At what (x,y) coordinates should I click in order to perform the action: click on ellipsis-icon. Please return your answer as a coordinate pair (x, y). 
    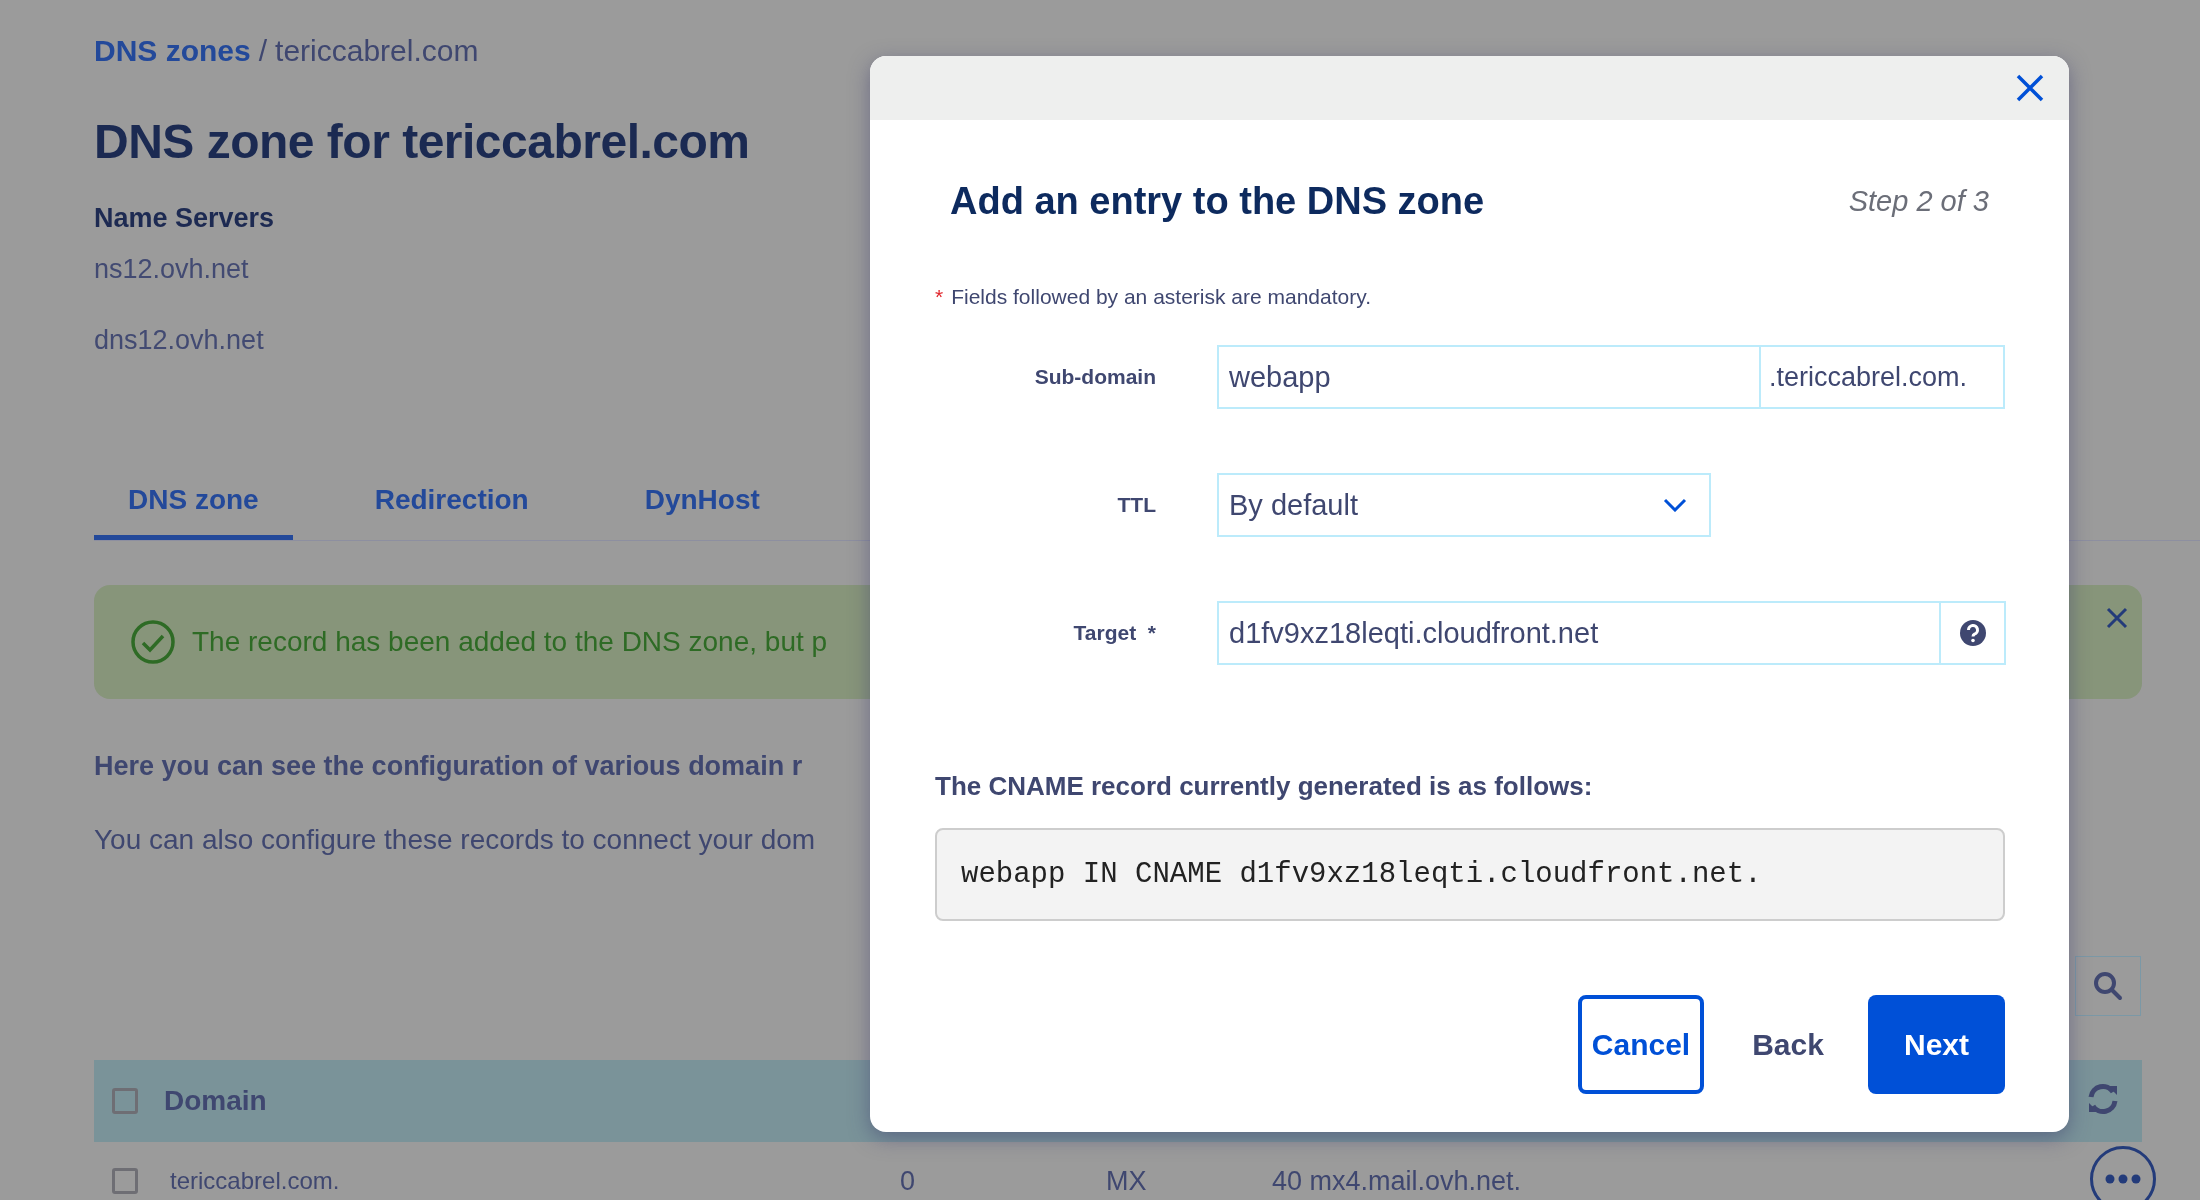
    Looking at the image, I should click on (2123, 1179).